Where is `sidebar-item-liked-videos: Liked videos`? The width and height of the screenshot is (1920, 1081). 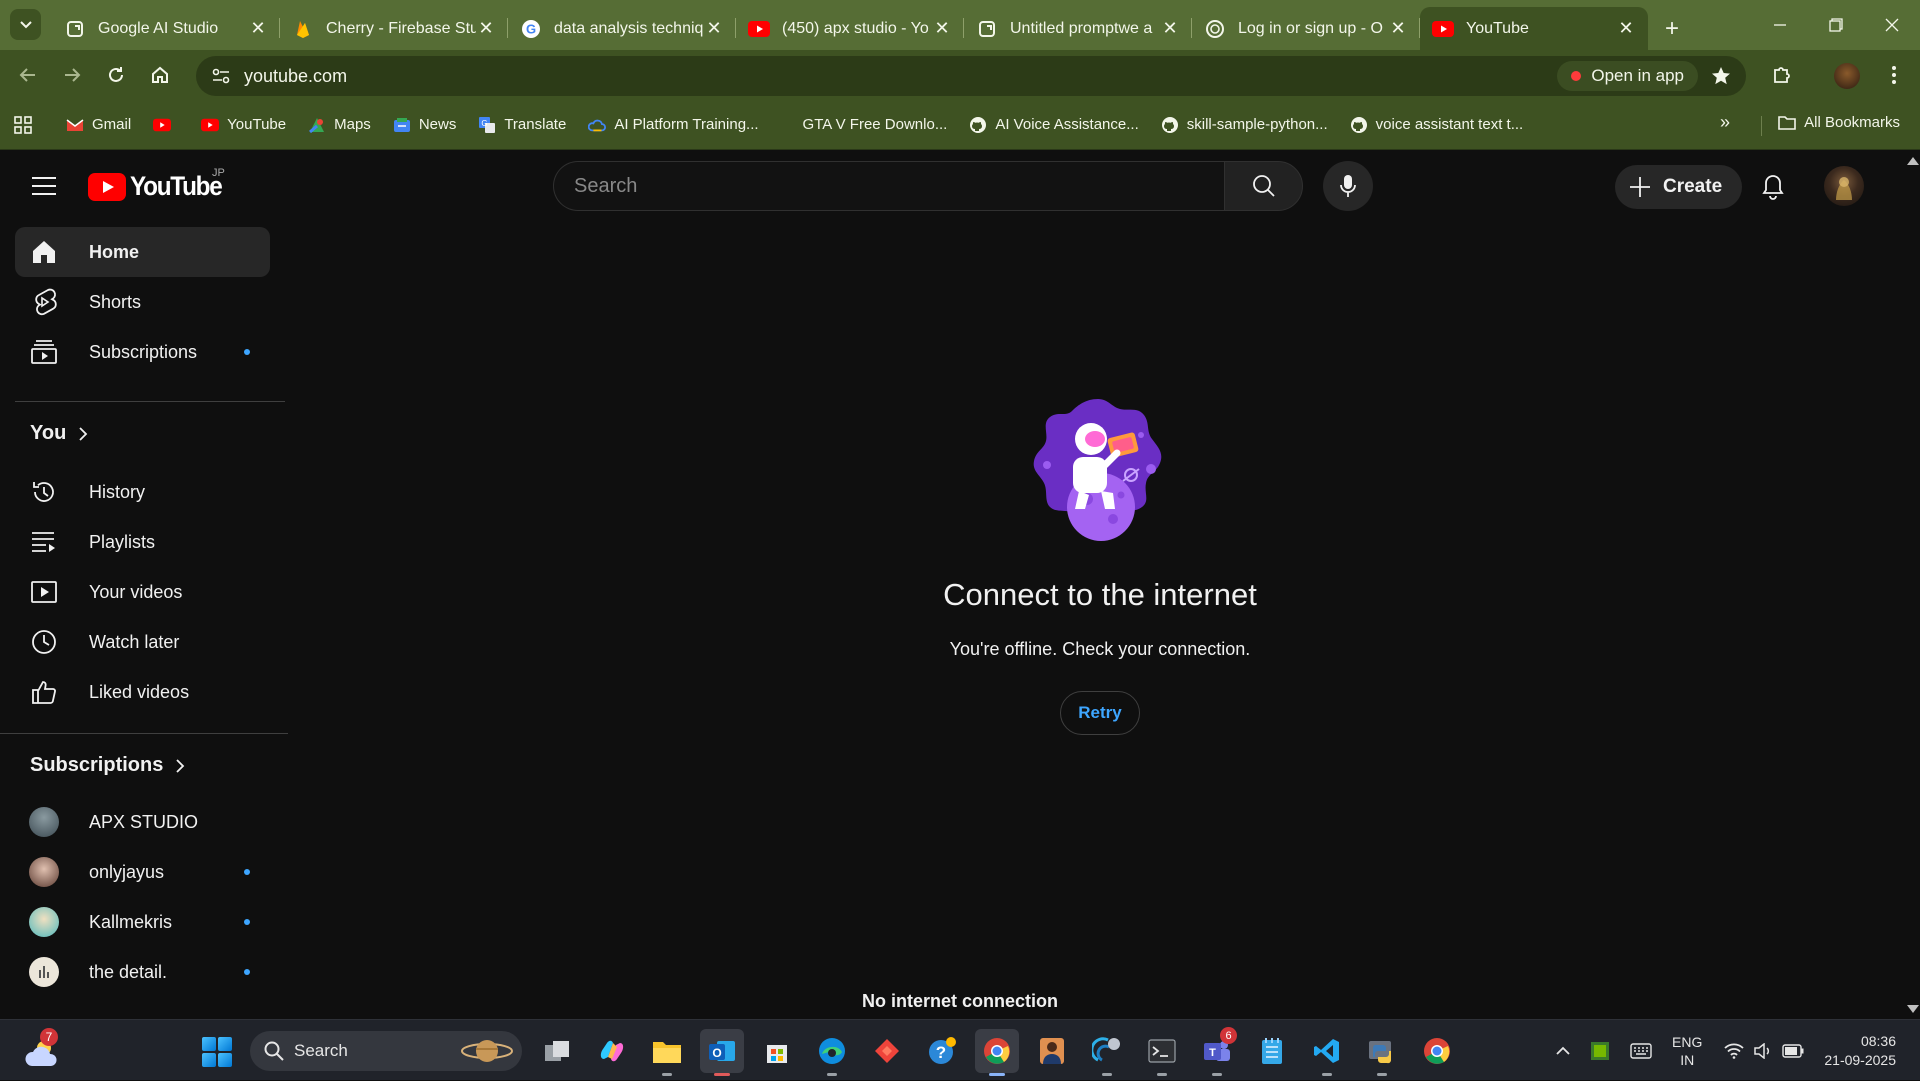
sidebar-item-liked-videos: Liked videos is located at coordinates (142, 692).